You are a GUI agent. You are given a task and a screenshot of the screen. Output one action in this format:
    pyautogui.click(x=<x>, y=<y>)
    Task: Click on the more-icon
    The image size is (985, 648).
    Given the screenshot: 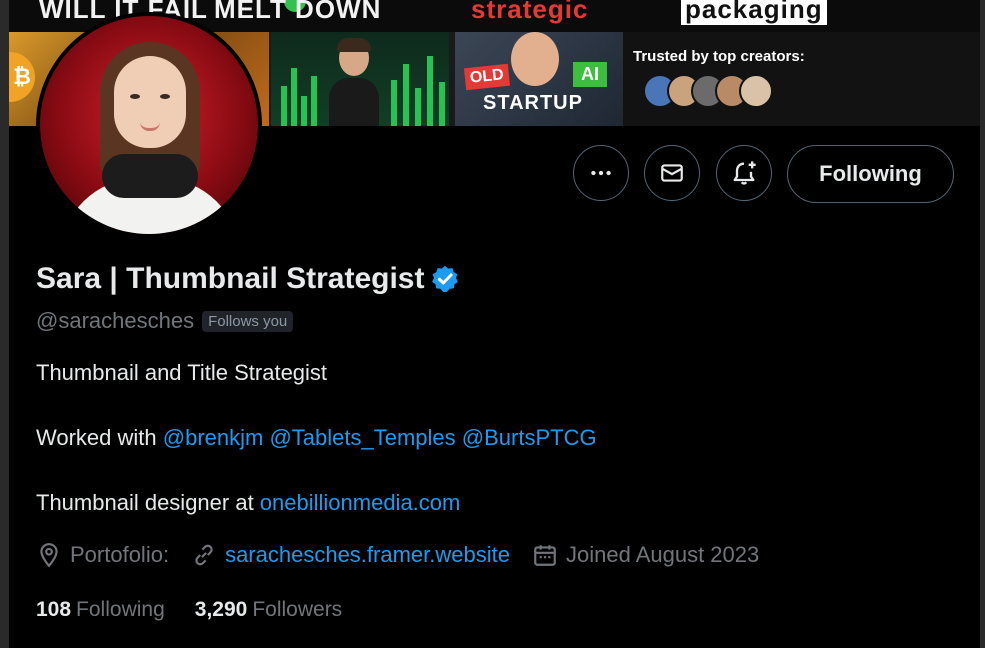 What is the action you would take?
    pyautogui.click(x=601, y=173)
    